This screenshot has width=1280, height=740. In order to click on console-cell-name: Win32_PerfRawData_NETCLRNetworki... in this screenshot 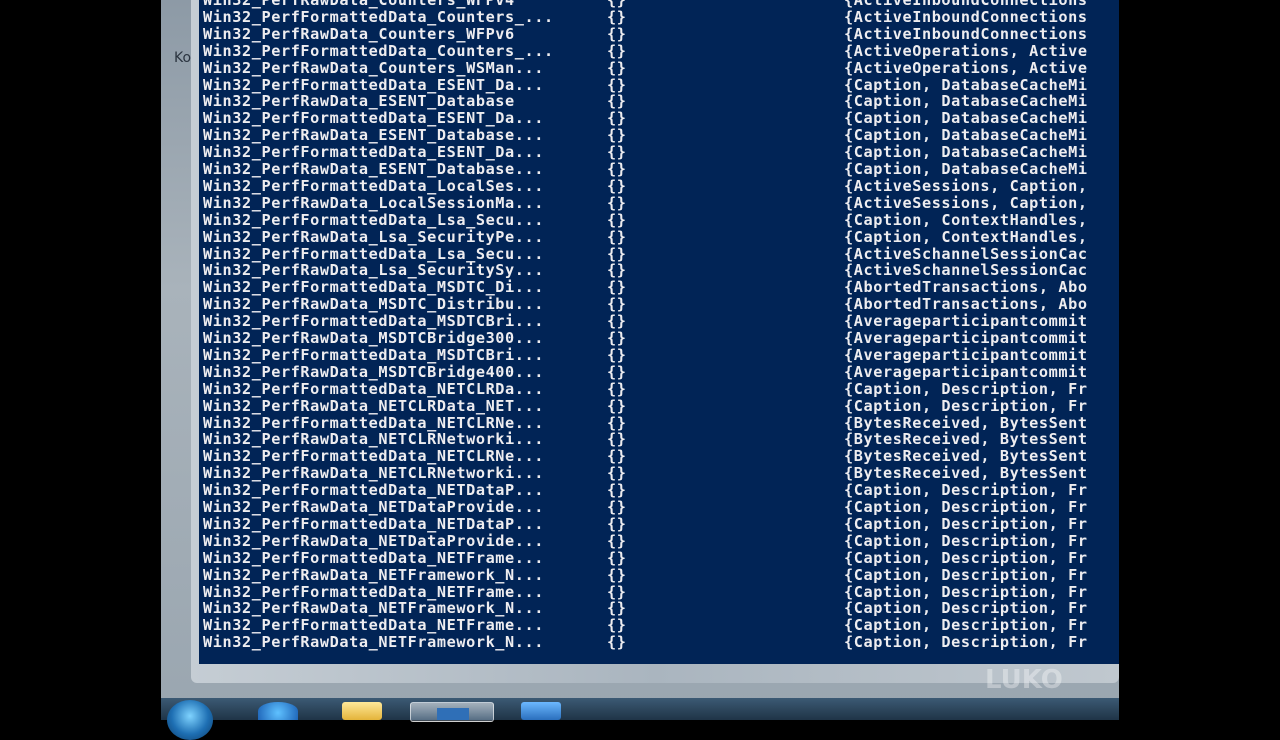, I will do `click(374, 439)`.